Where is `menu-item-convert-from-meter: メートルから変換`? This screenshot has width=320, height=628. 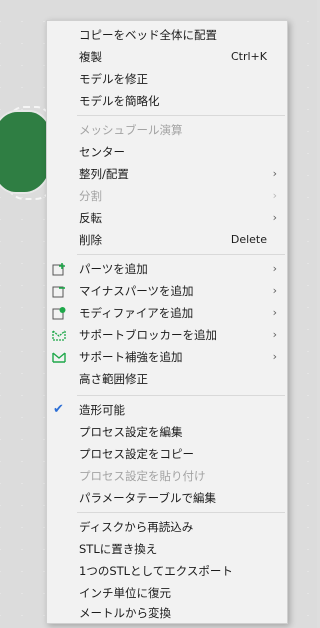 menu-item-convert-from-meter: メートルから変換 is located at coordinates (167, 613).